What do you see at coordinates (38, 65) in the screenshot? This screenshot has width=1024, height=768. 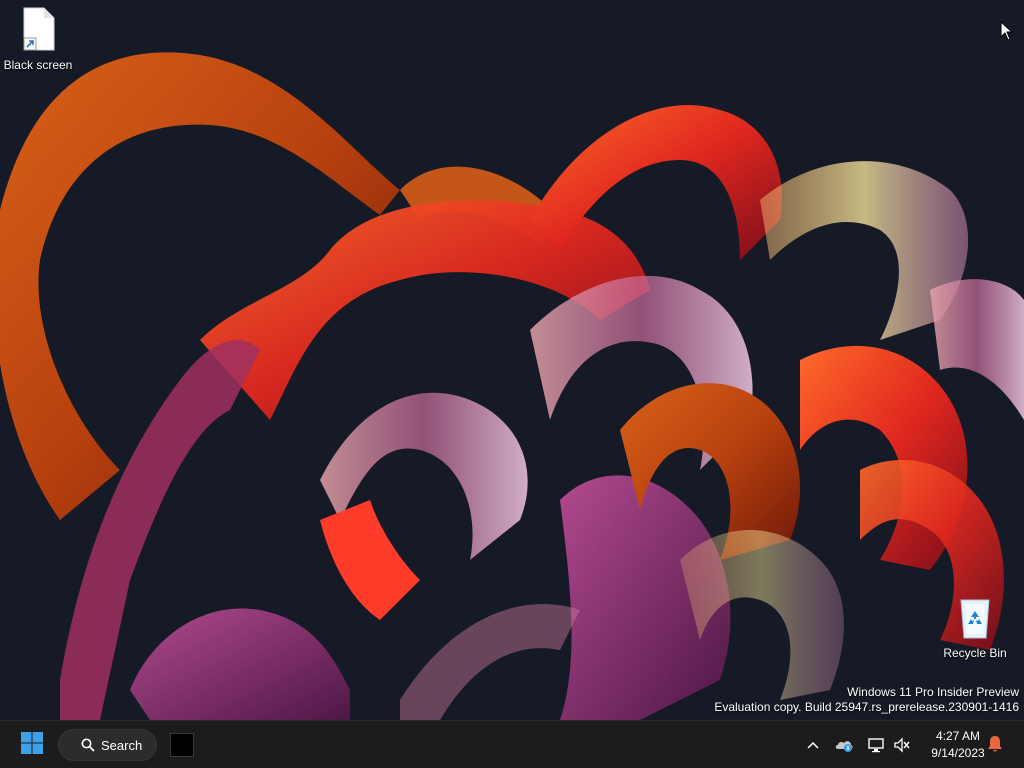 I see `desktop-icon-label: Black screen` at bounding box center [38, 65].